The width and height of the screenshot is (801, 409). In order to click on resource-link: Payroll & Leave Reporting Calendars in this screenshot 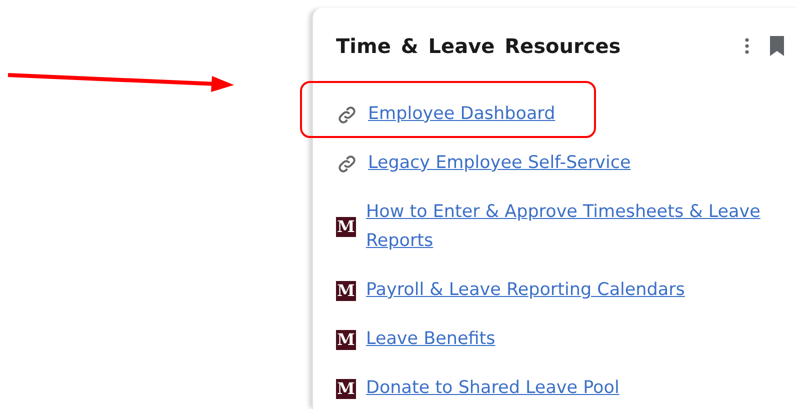, I will do `click(525, 290)`.